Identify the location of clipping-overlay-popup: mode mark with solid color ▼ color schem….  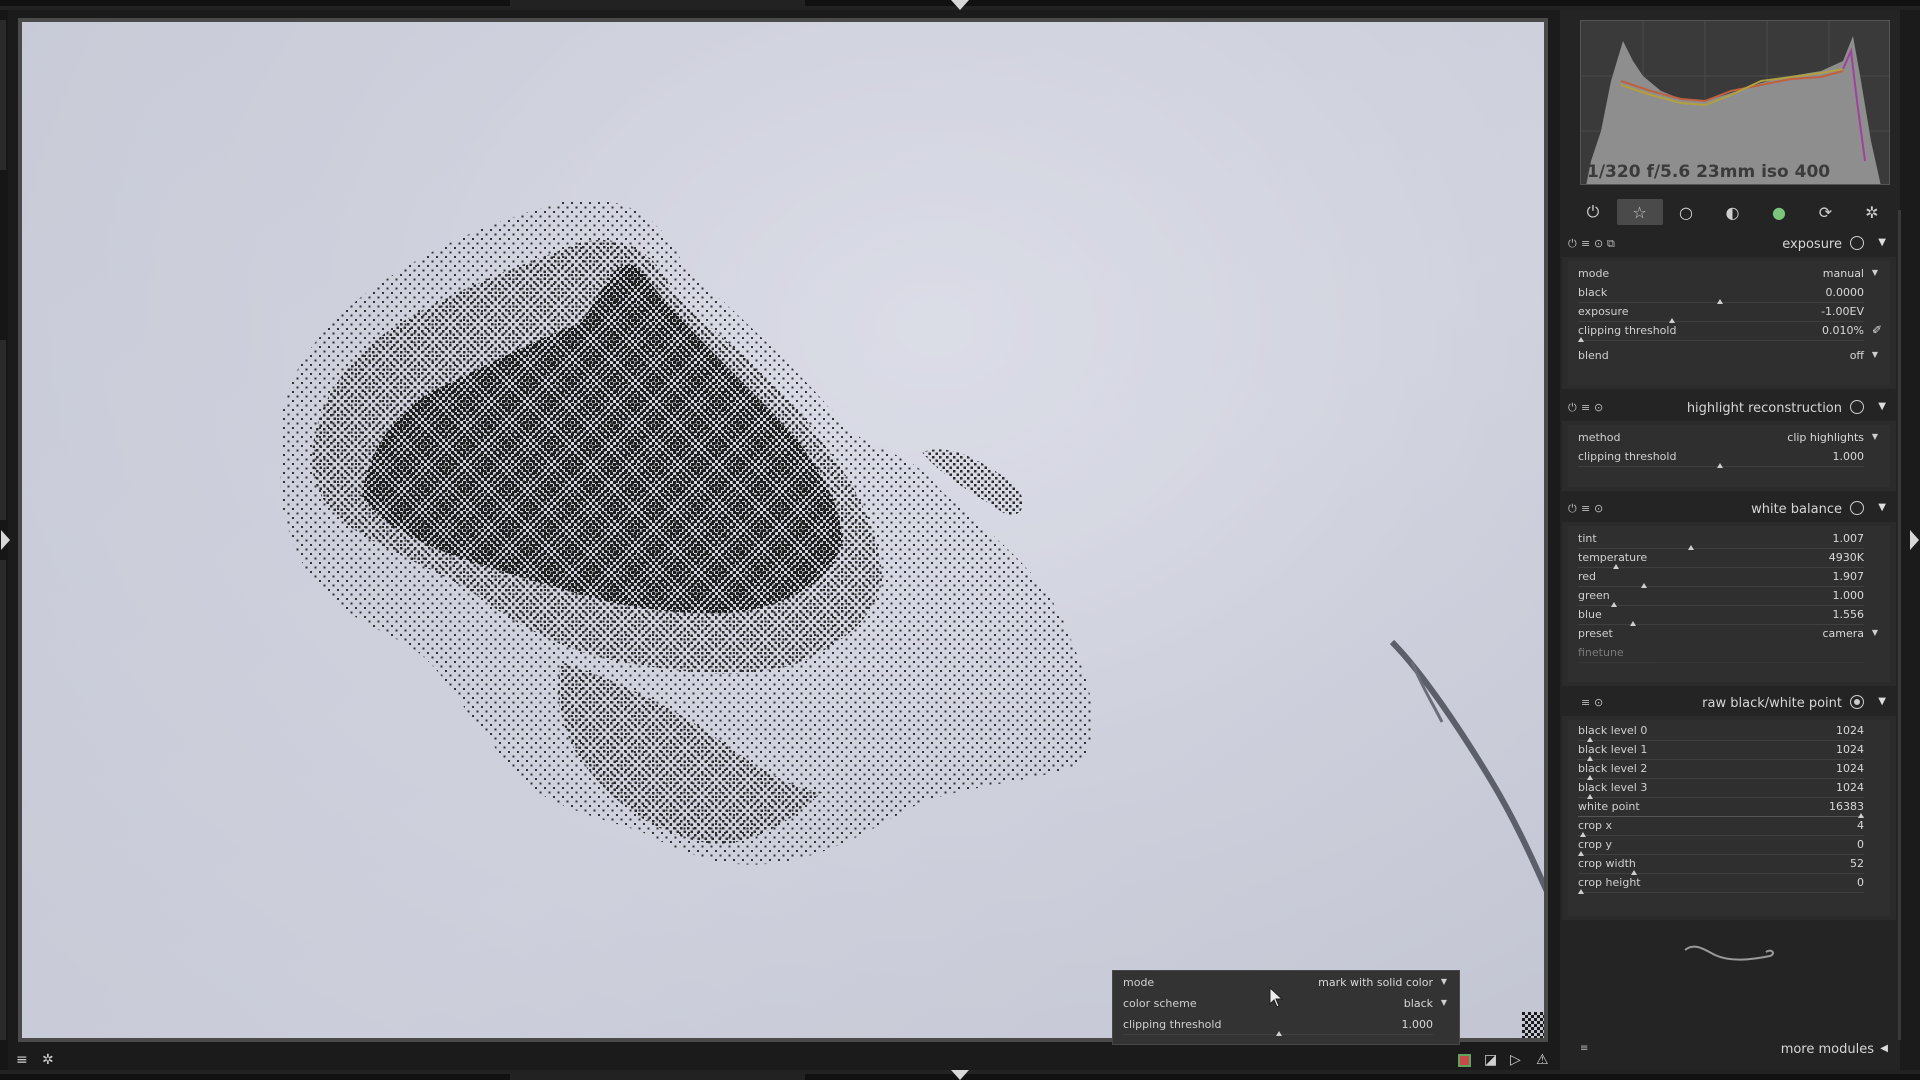
(1286, 1007).